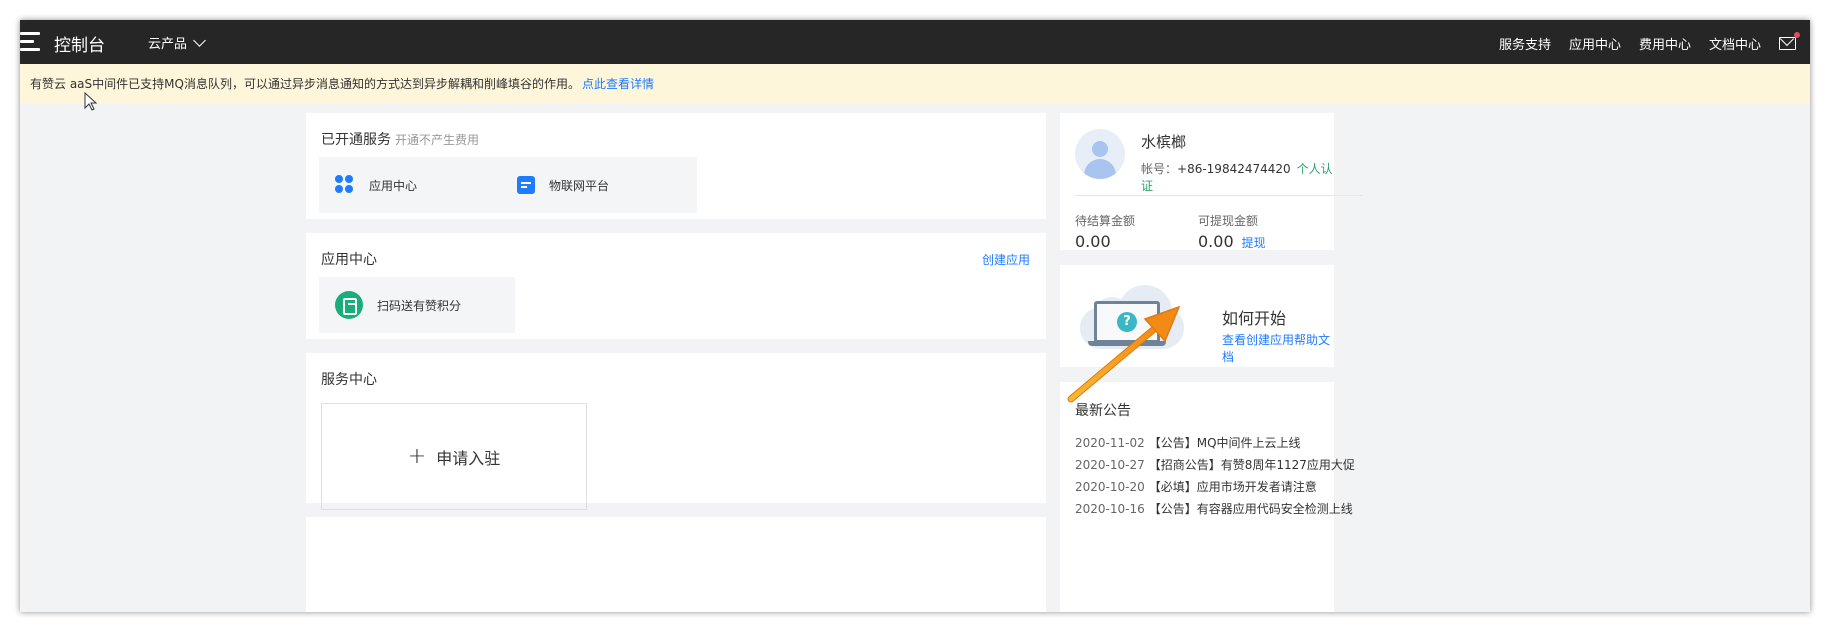 The image size is (1830, 633). I want to click on cloud-products-menu: 云产品, so click(177, 42).